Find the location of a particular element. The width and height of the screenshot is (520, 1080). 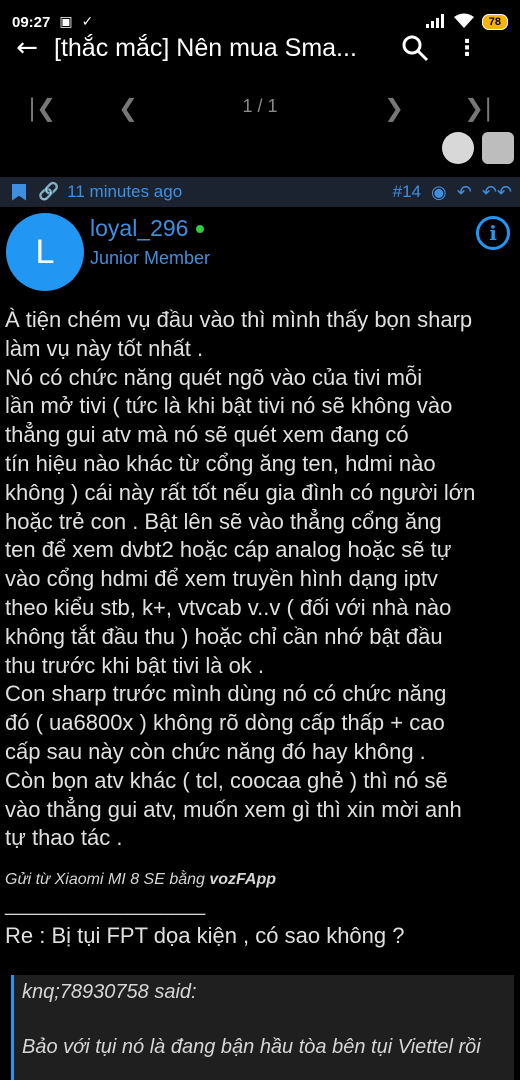

back-arrow-icon: ← is located at coordinates (27, 48).